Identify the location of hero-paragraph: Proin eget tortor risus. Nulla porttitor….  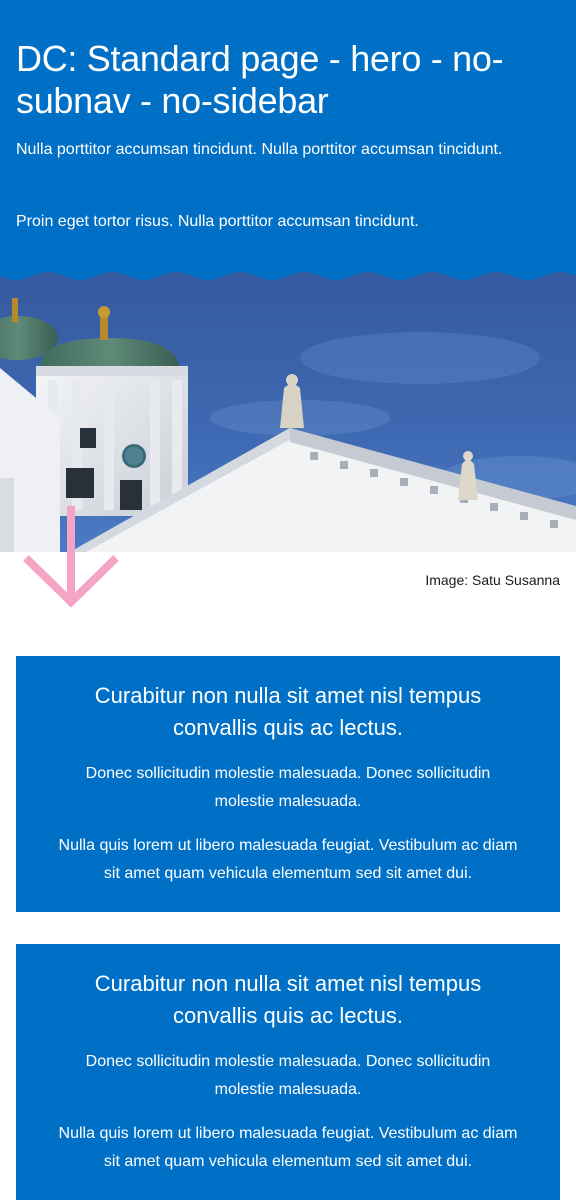
(217, 221).